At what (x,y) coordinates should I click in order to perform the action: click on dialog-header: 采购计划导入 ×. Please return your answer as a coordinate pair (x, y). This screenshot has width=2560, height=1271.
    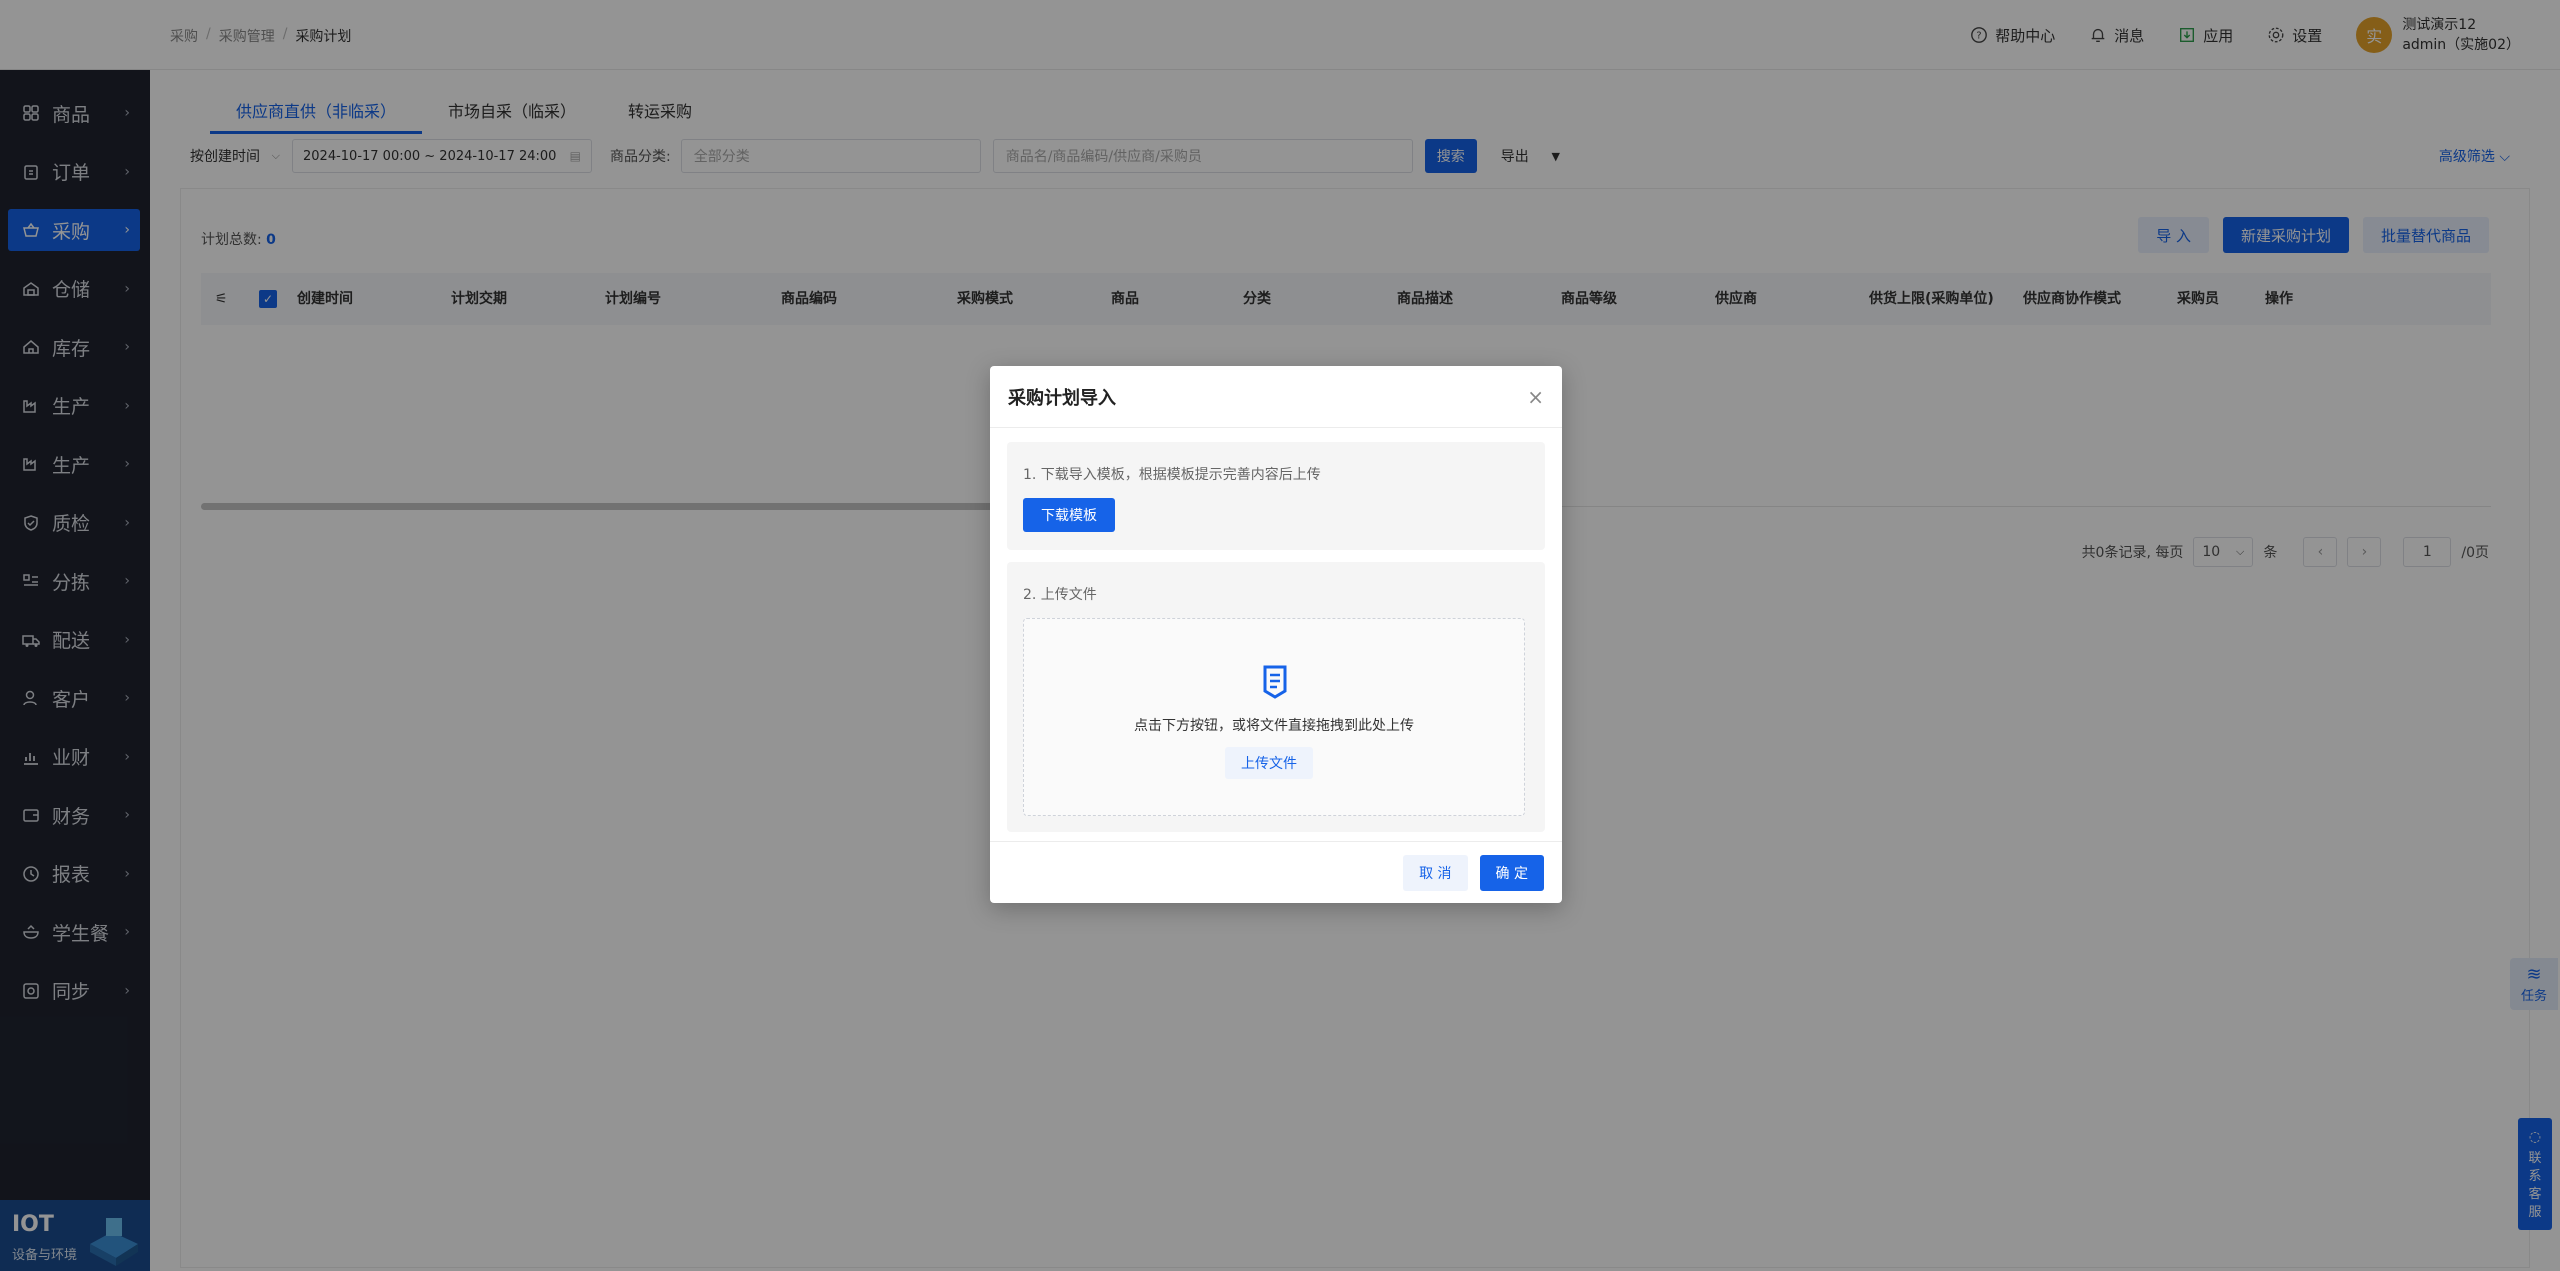
    Looking at the image, I should click on (1276, 397).